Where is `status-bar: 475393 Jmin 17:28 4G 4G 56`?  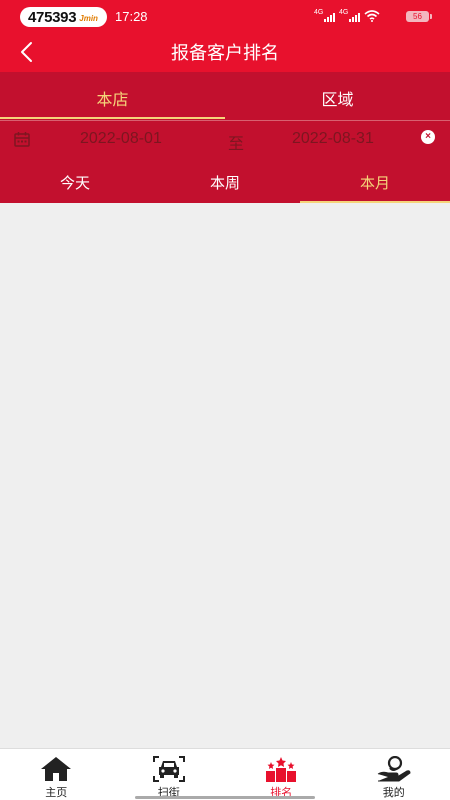
status-bar: 475393 Jmin 17:28 4G 4G 56 is located at coordinates (225, 17).